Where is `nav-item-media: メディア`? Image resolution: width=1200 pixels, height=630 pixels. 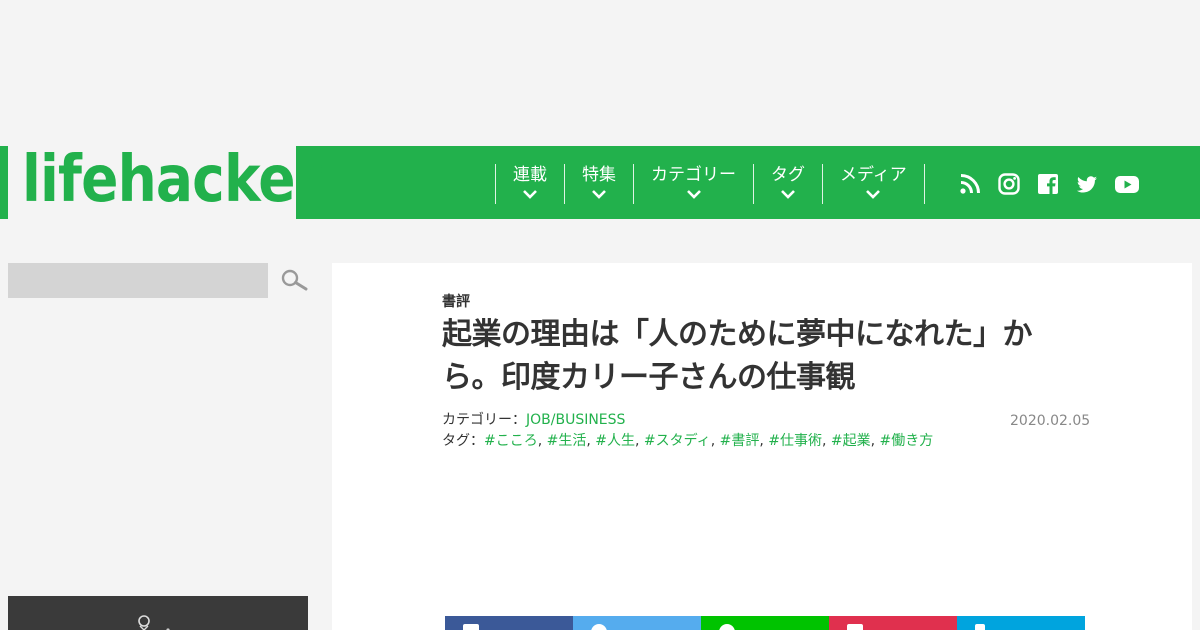
nav-item-media: メディア is located at coordinates (873, 184).